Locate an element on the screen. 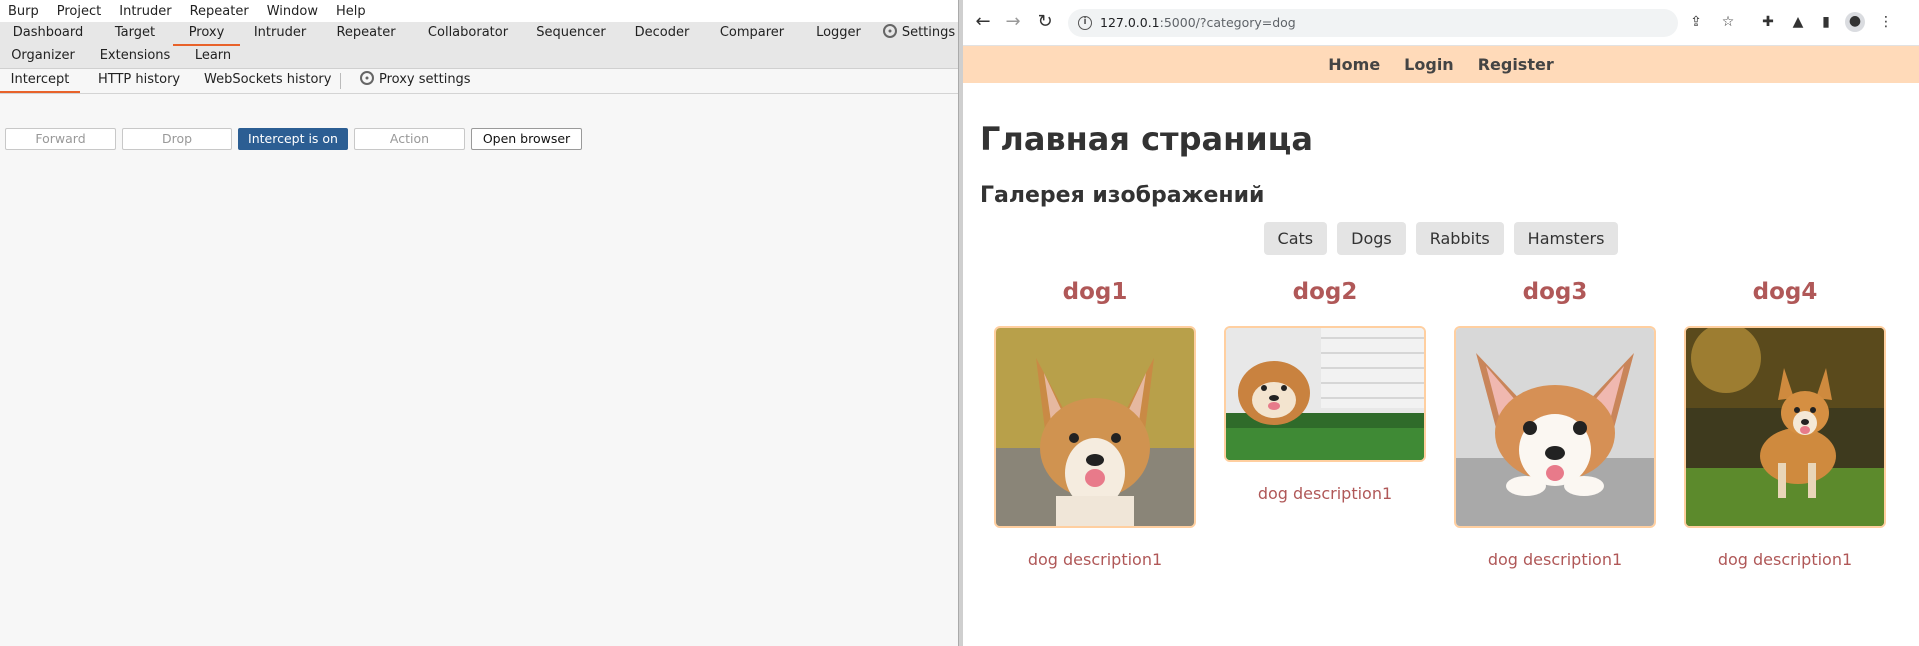 This screenshot has height=646, width=1919. share-icon: ⇪ is located at coordinates (1696, 22).